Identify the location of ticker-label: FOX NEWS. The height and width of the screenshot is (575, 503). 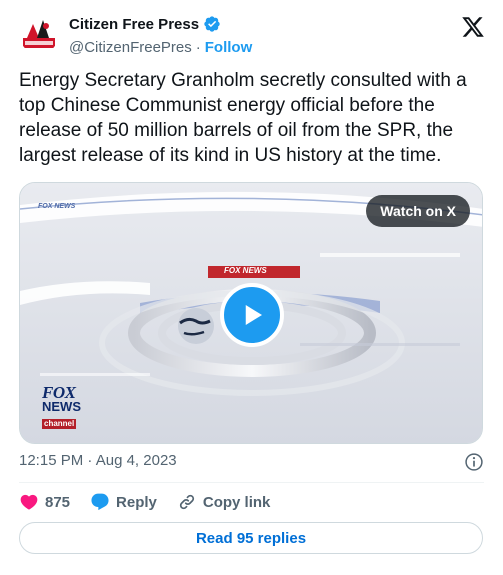
(57, 206).